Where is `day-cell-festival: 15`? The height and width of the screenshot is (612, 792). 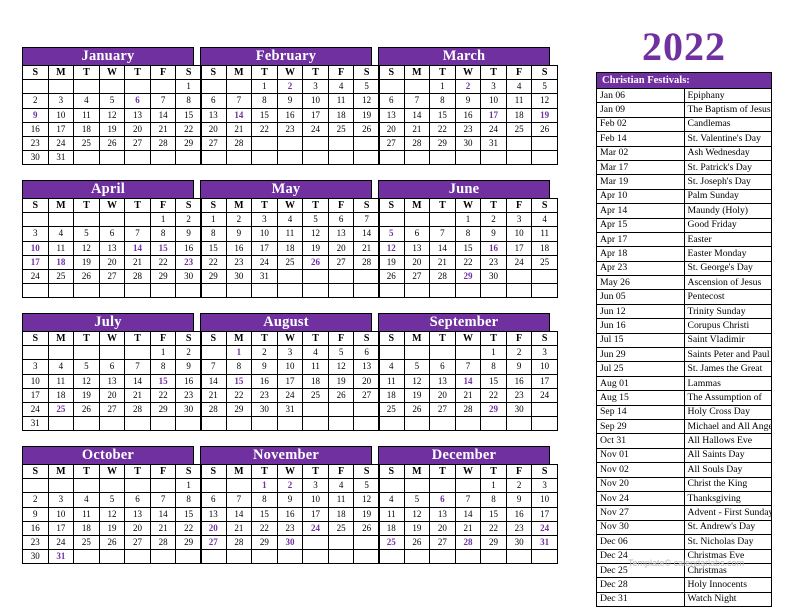
day-cell-festival: 15 is located at coordinates (163, 381).